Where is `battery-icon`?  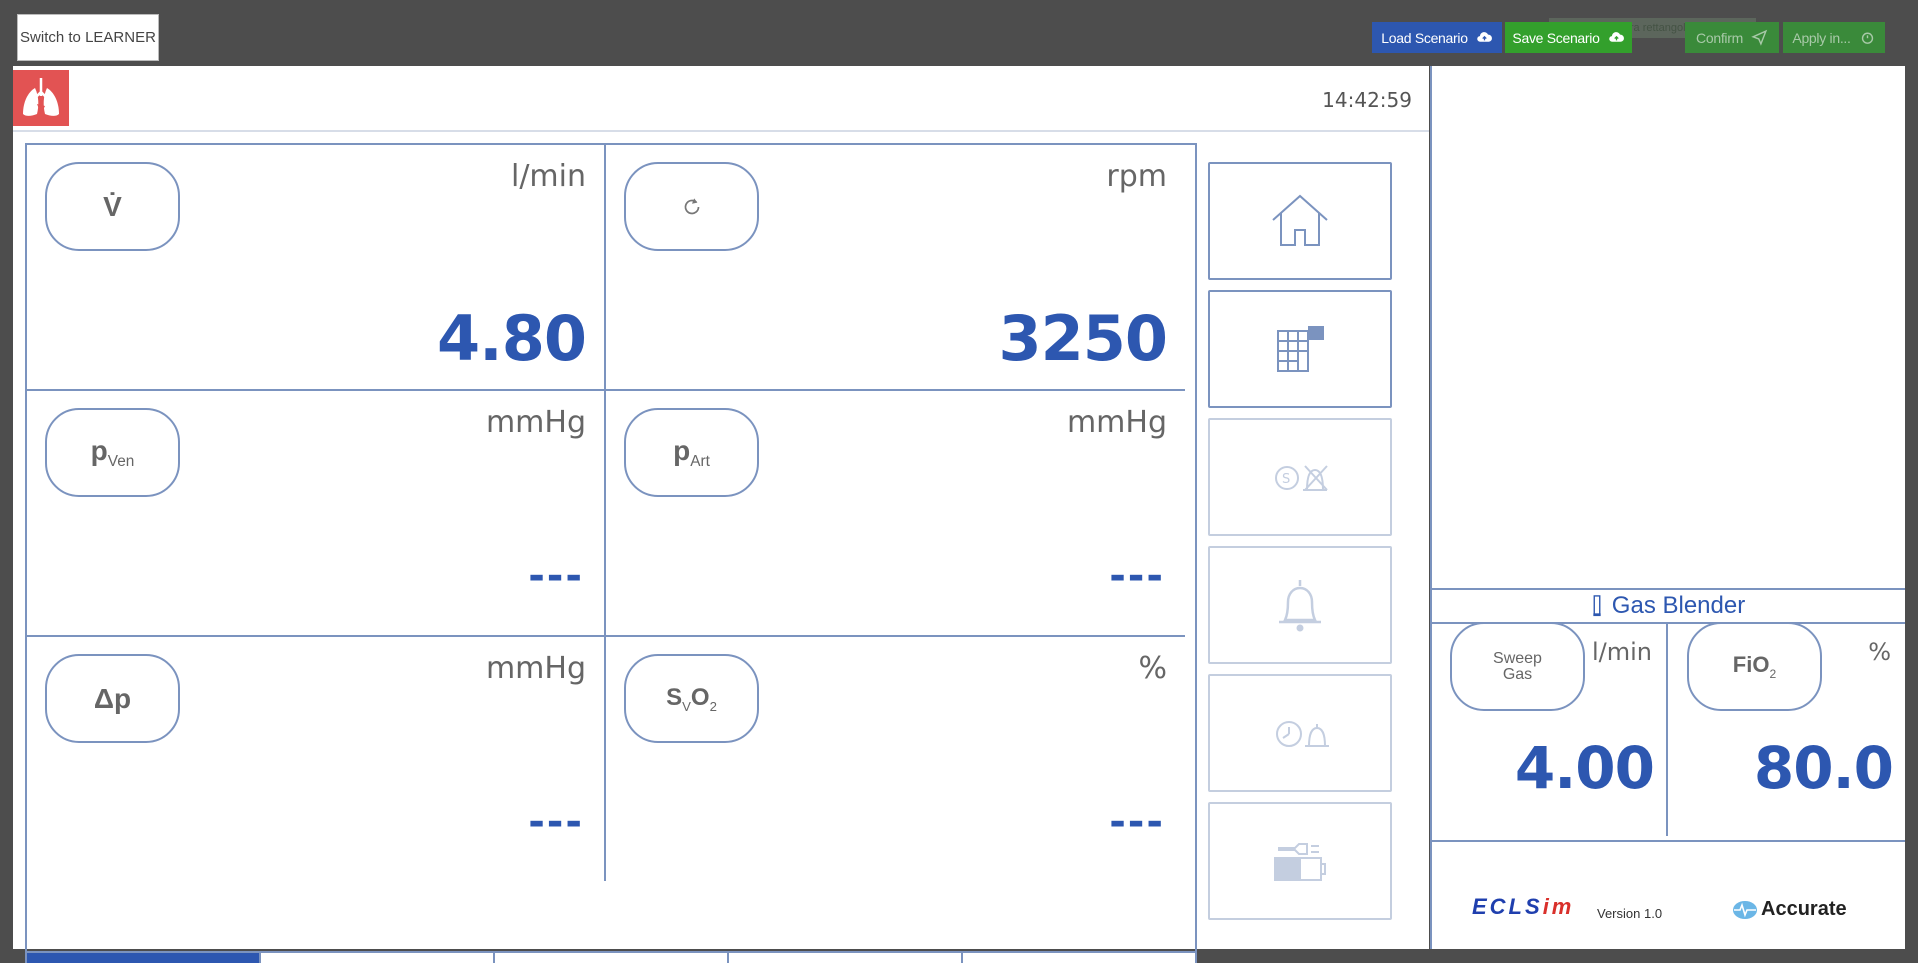
battery-icon is located at coordinates (1300, 862).